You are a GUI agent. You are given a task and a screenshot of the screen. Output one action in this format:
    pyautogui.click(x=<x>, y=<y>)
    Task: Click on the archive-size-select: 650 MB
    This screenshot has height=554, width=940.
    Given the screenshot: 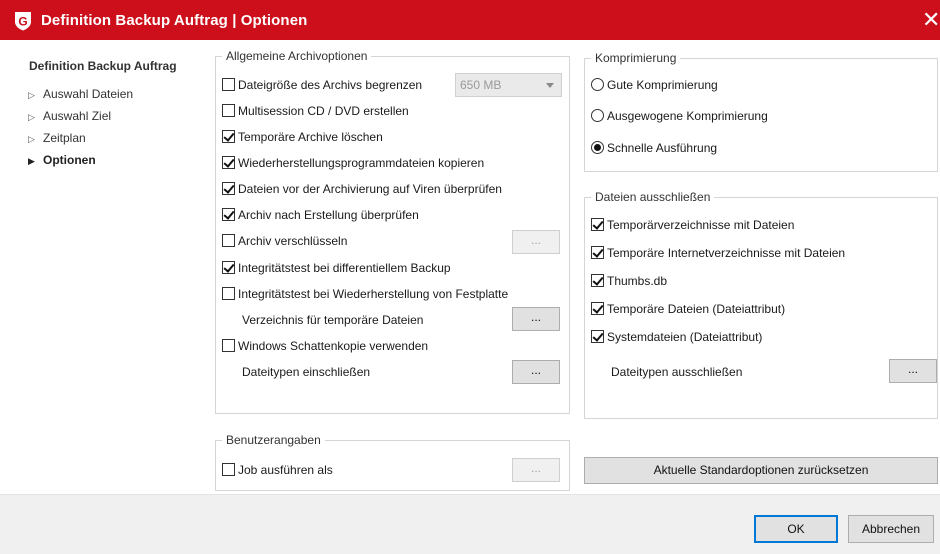 What is the action you would take?
    pyautogui.click(x=508, y=85)
    